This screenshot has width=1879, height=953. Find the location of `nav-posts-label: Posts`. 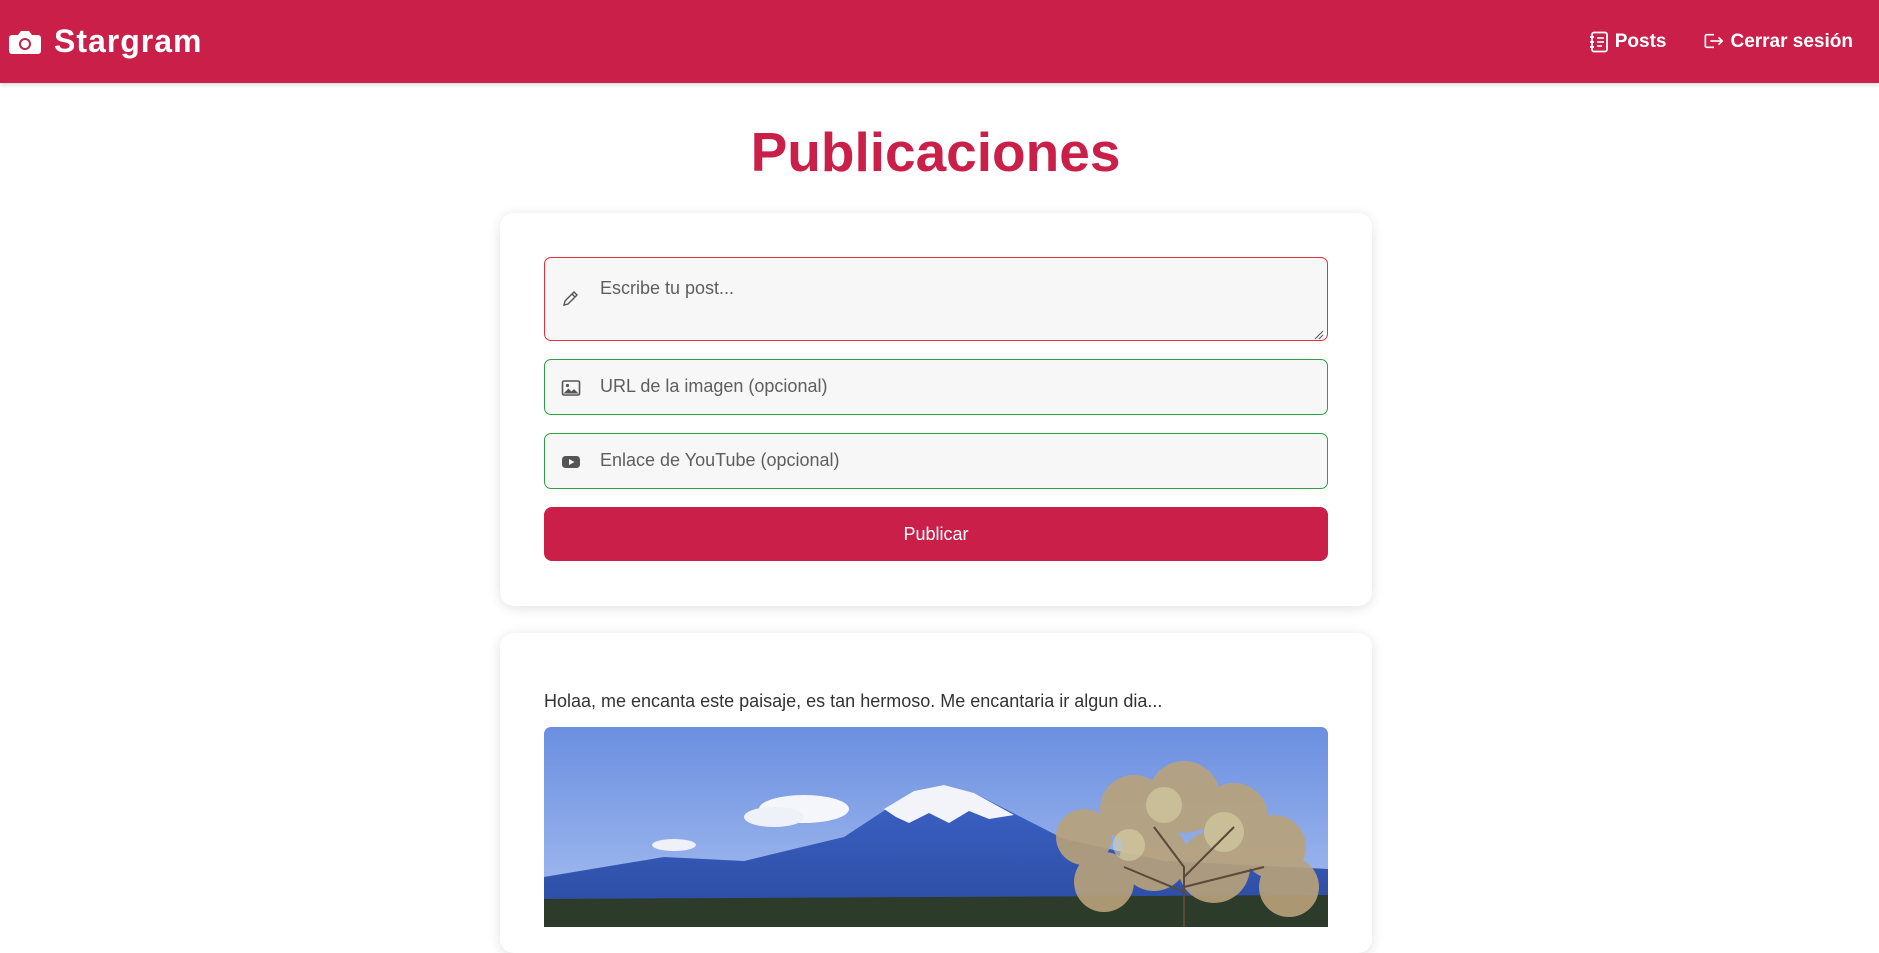

nav-posts-label: Posts is located at coordinates (1640, 41).